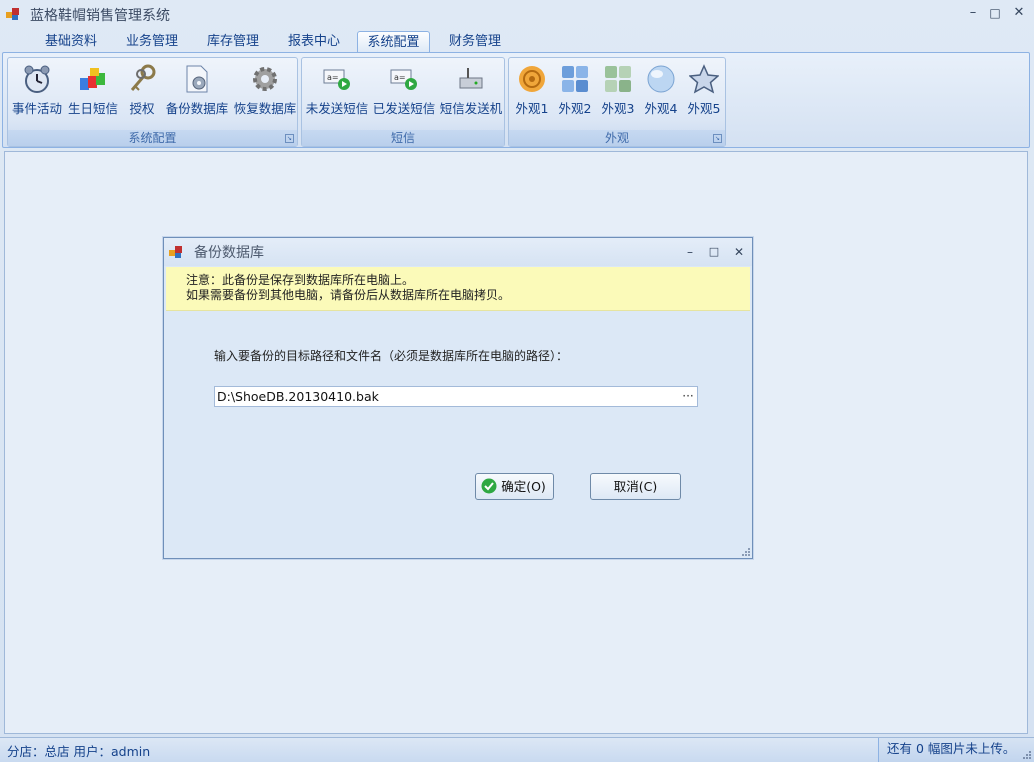 This screenshot has width=1034, height=762. I want to click on title-bar: 蓝格鞋帽销售管理系统 – □ ✕, so click(517, 14).